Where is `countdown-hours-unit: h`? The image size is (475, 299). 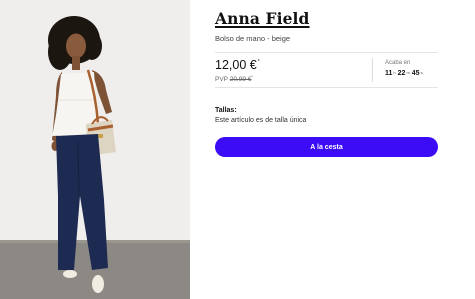
countdown-hours-unit: h is located at coordinates (394, 72).